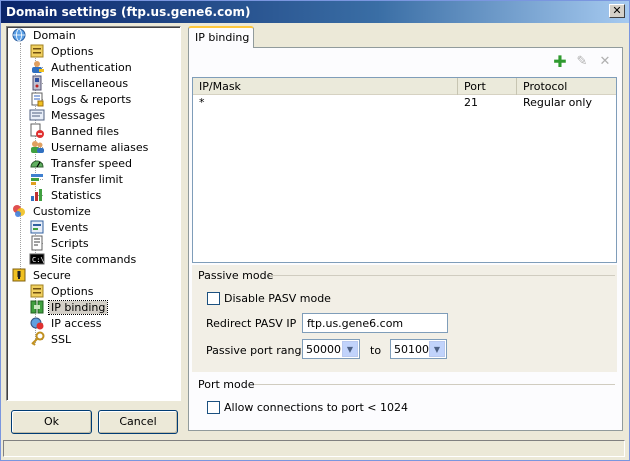 This screenshot has width=630, height=461. Describe the element at coordinates (315, 12) in the screenshot. I see `title-bar: Domain settings (ftp.us.gene6.com)` at that location.